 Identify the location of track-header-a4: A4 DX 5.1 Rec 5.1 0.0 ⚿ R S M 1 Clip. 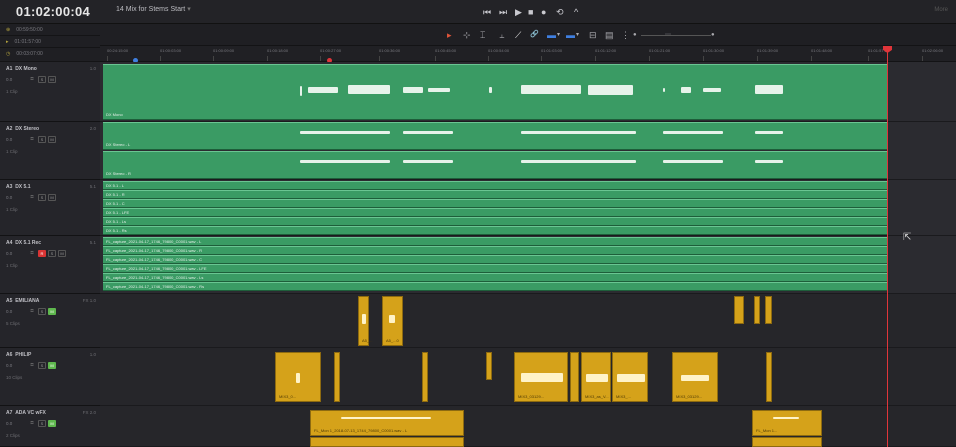
(50, 265).